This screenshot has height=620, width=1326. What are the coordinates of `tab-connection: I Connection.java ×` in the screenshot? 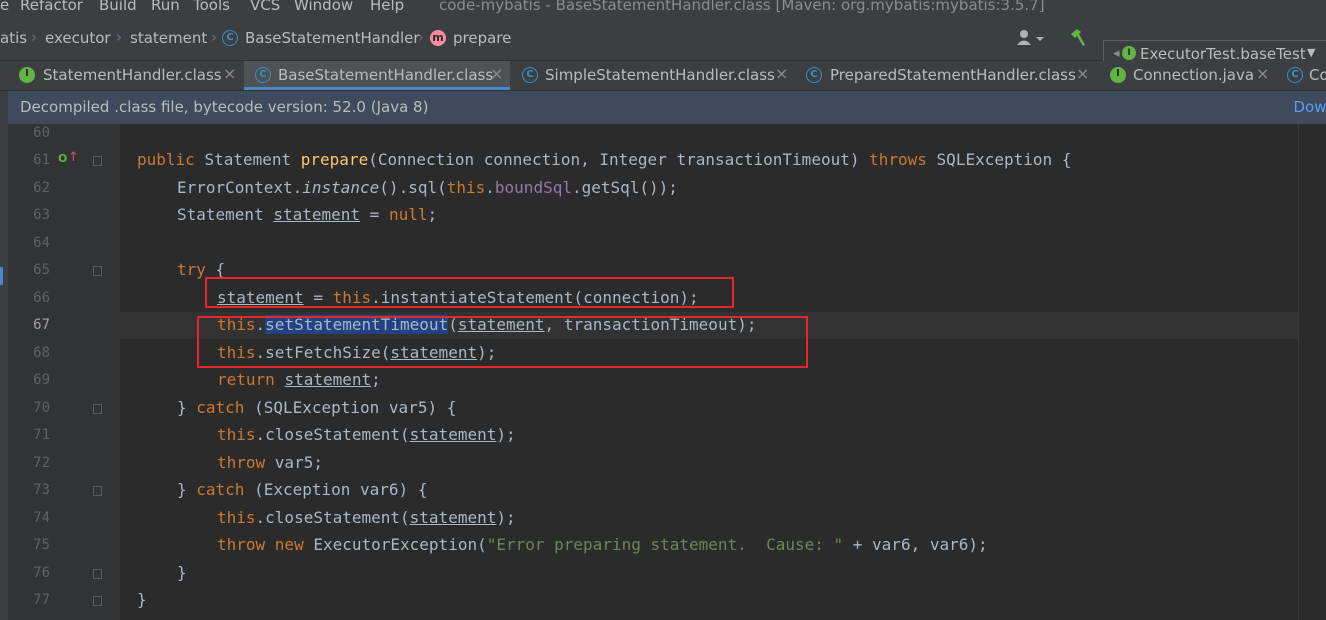 It's located at (1187, 75).